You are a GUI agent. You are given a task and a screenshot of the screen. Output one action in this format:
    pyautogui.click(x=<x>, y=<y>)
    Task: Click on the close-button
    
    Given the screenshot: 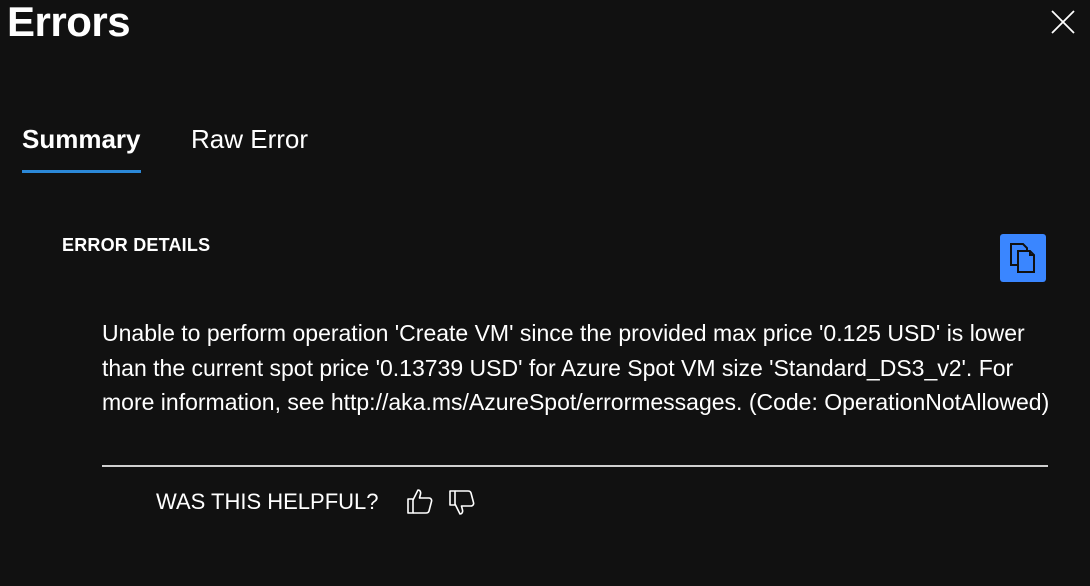 What is the action you would take?
    pyautogui.click(x=1063, y=22)
    